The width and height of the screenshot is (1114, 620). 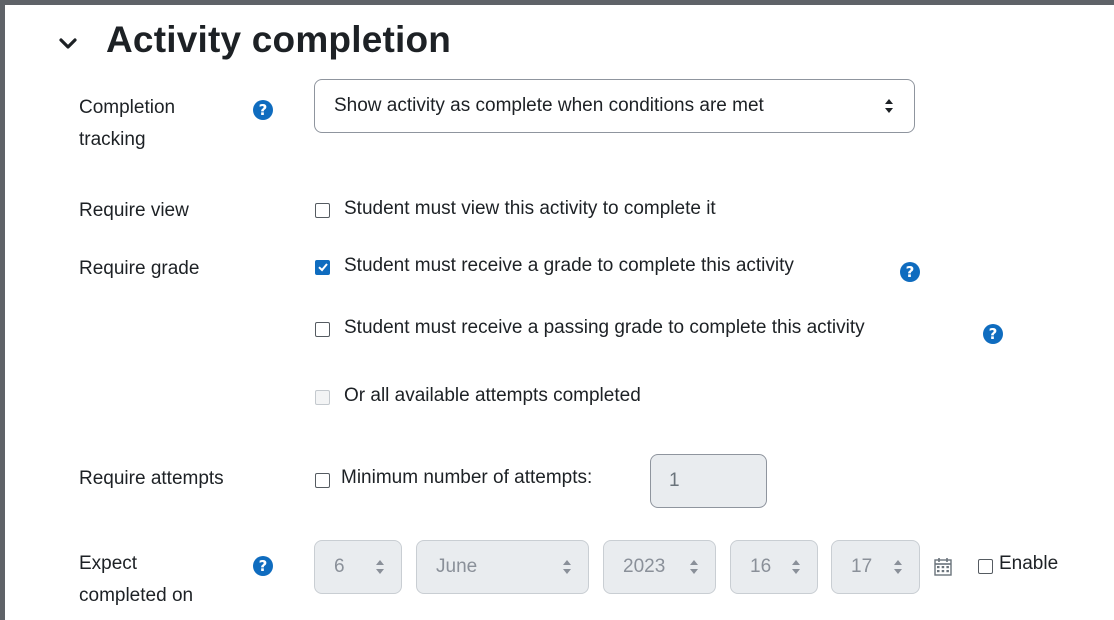 I want to click on minute-select-value: 17, so click(x=862, y=566).